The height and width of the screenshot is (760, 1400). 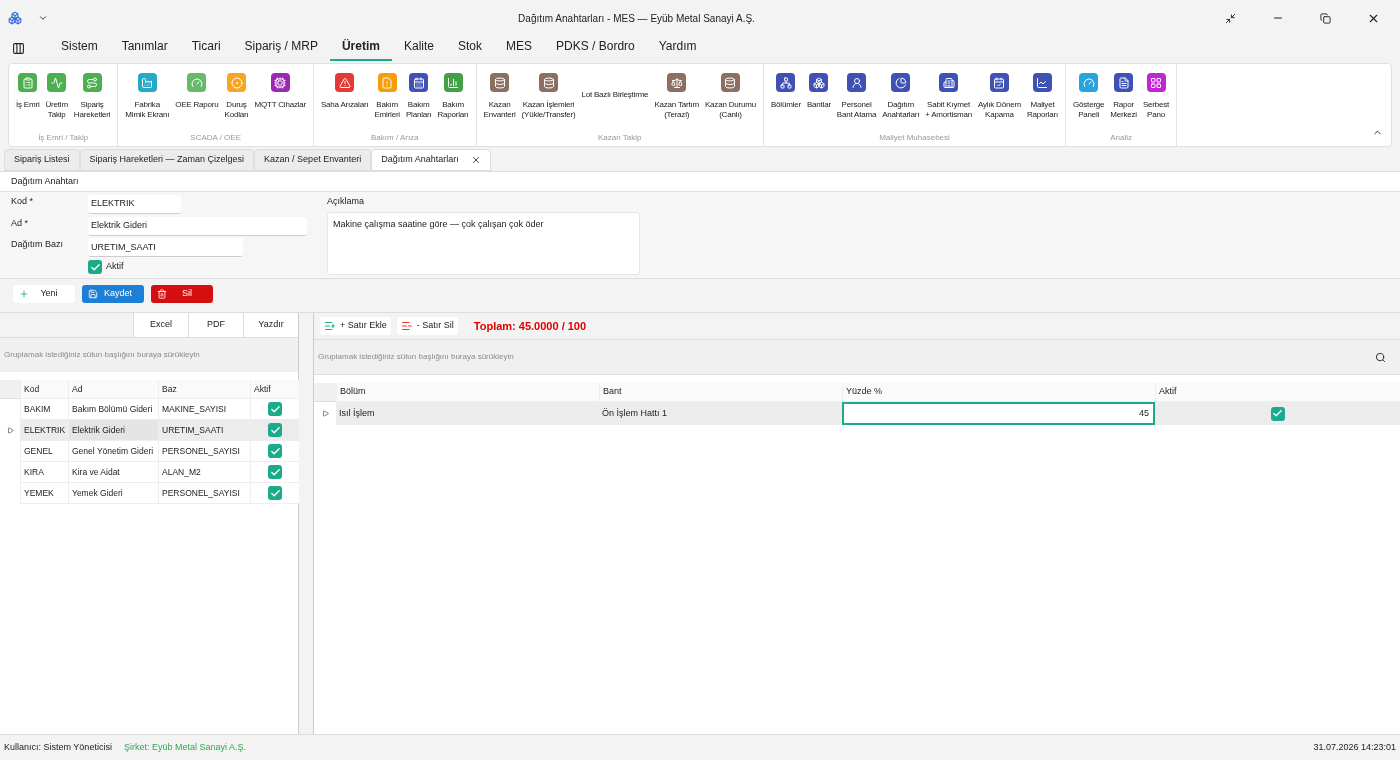 I want to click on export-button: Excel, so click(x=160, y=325).